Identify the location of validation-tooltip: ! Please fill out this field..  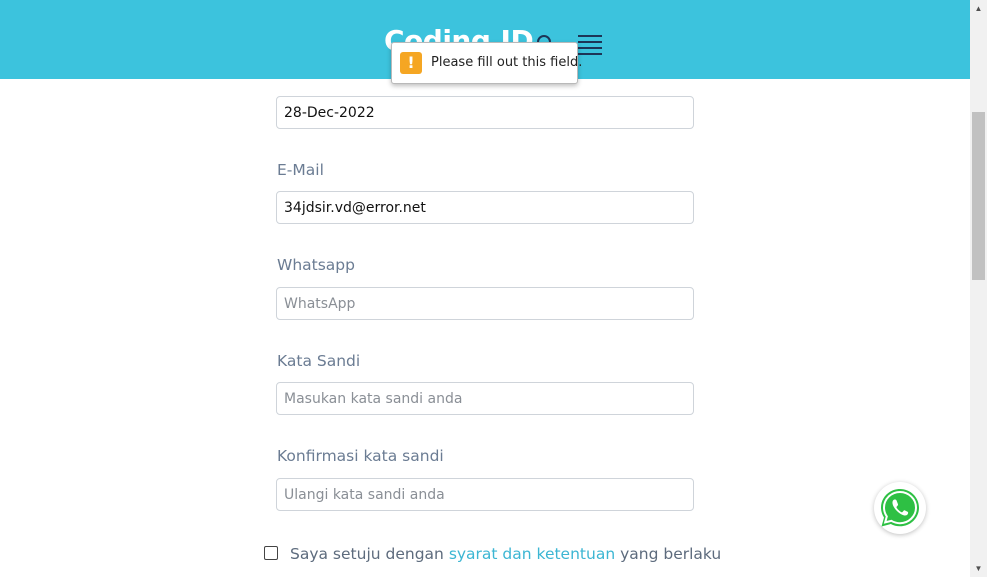
(486, 63).